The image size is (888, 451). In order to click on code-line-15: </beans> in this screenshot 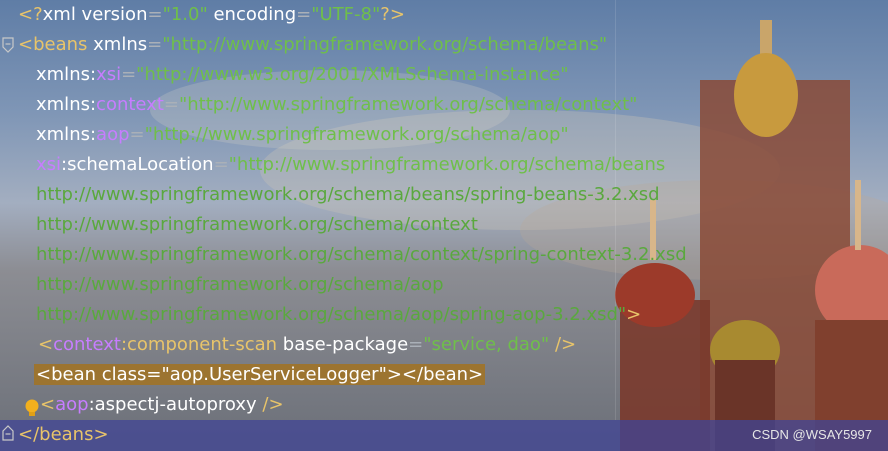, I will do `click(63, 435)`.